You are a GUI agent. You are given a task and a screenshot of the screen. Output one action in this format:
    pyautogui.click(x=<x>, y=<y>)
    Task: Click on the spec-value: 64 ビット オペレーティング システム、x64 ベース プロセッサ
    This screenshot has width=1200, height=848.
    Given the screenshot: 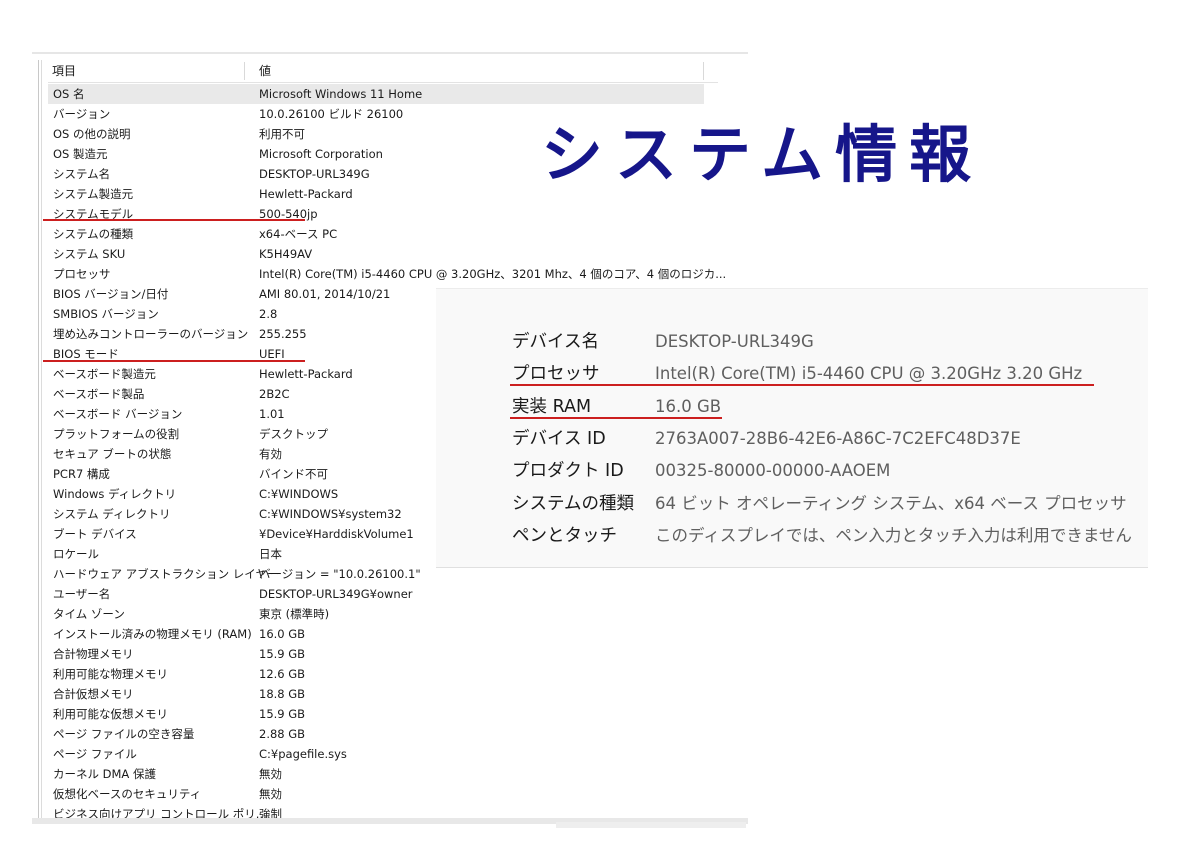 What is the action you would take?
    pyautogui.click(x=891, y=503)
    